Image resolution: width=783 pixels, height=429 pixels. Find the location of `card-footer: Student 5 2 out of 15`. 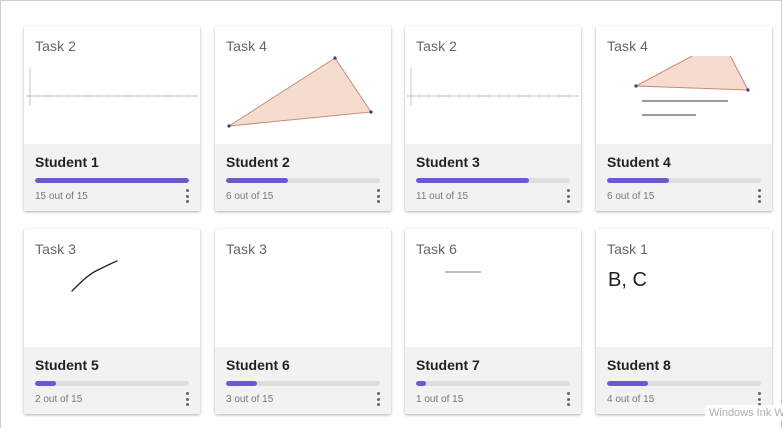

card-footer: Student 5 2 out of 15 is located at coordinates (112, 380).